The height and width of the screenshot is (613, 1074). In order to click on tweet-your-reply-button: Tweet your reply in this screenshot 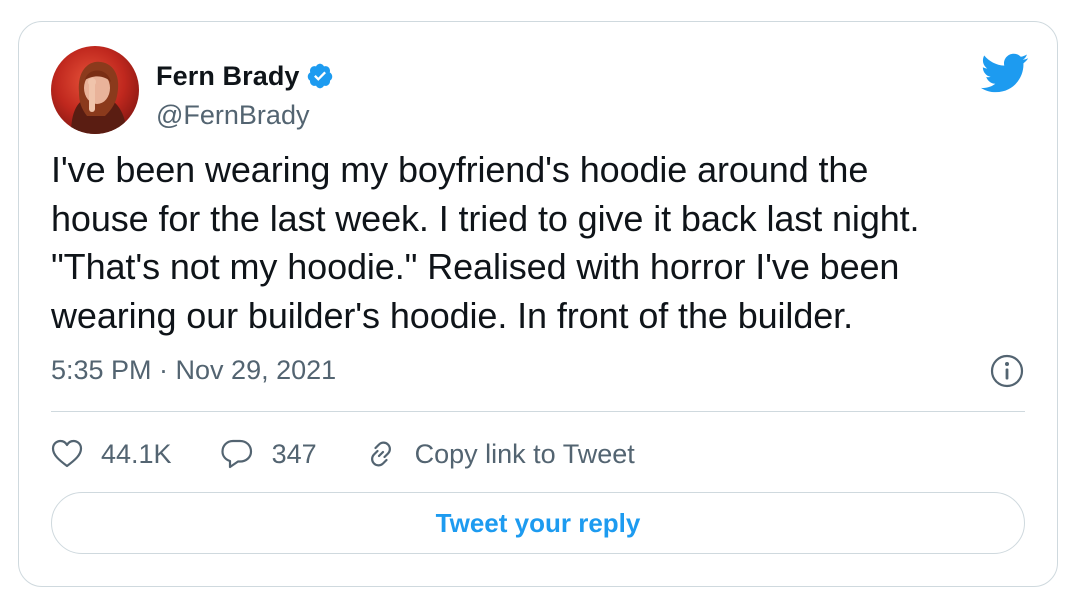, I will do `click(538, 523)`.